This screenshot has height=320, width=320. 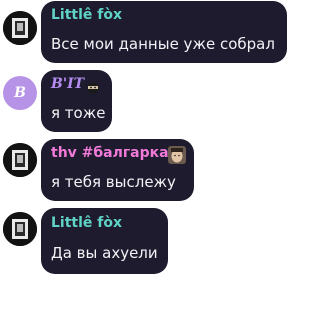 I want to click on message-text: Да вы ахуели, so click(x=104, y=253).